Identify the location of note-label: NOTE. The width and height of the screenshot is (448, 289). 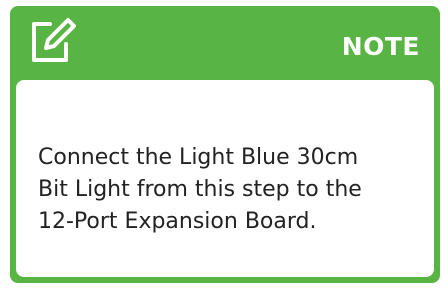
(380, 46).